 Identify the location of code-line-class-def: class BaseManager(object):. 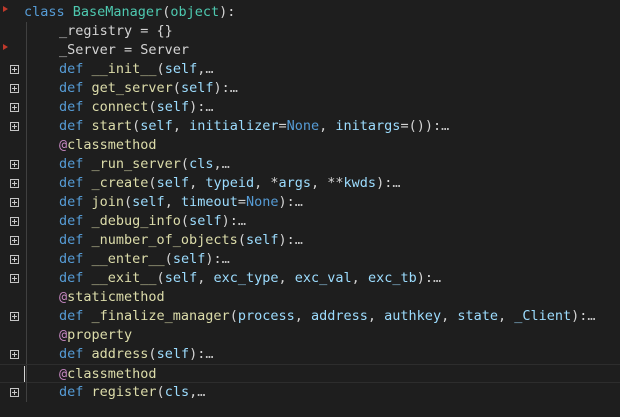
(310, 12).